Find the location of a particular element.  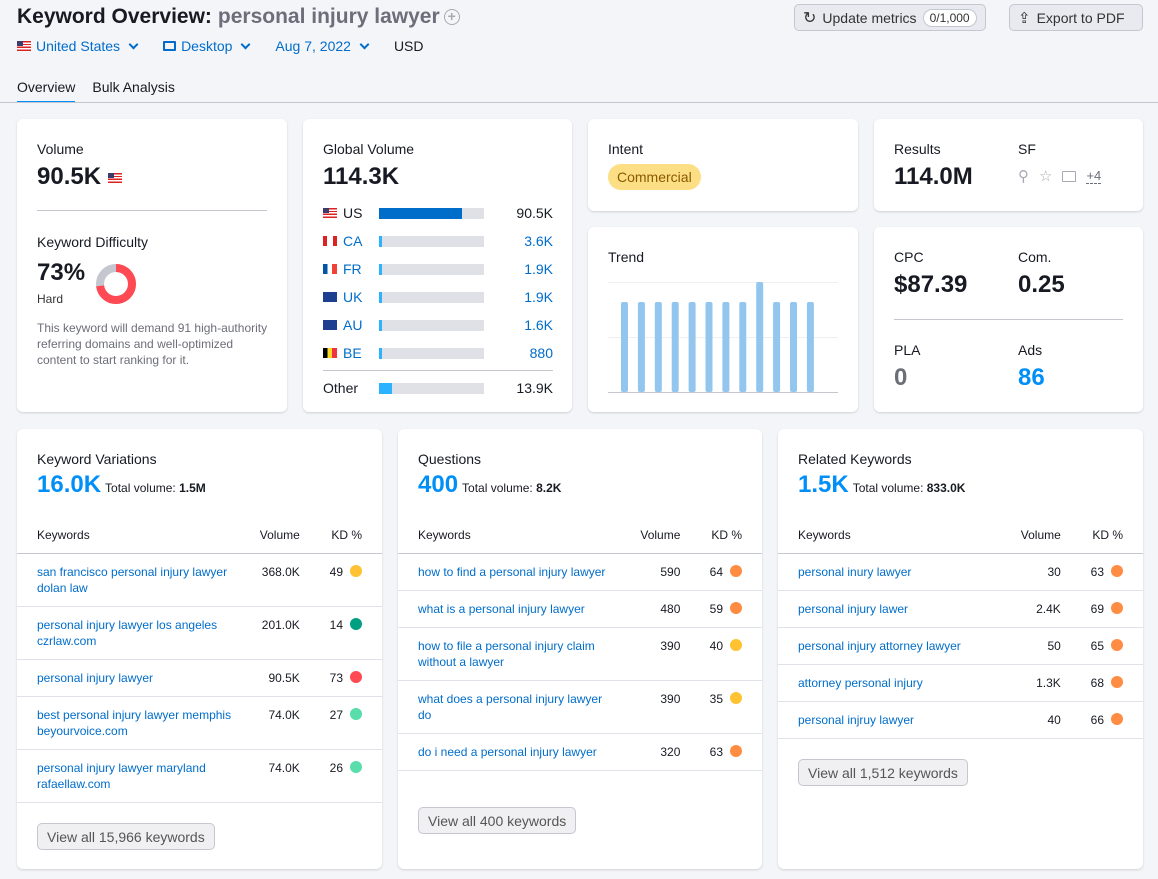

panel-count: 16.0K is located at coordinates (69, 484).